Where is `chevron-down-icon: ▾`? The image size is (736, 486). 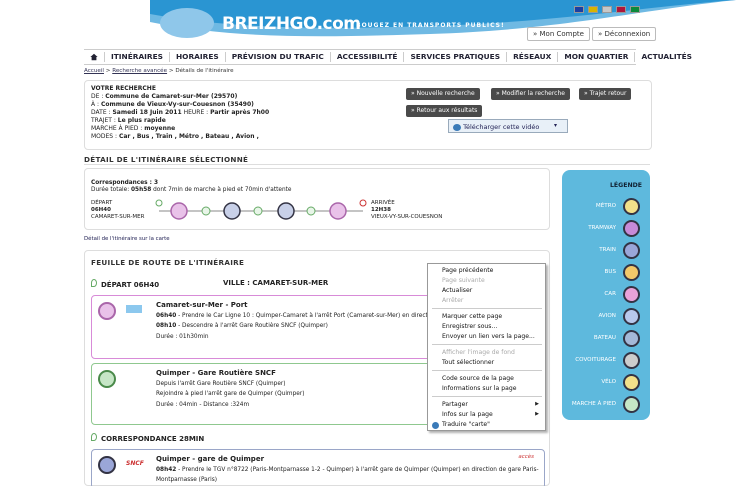 chevron-down-icon: ▾ is located at coordinates (555, 125).